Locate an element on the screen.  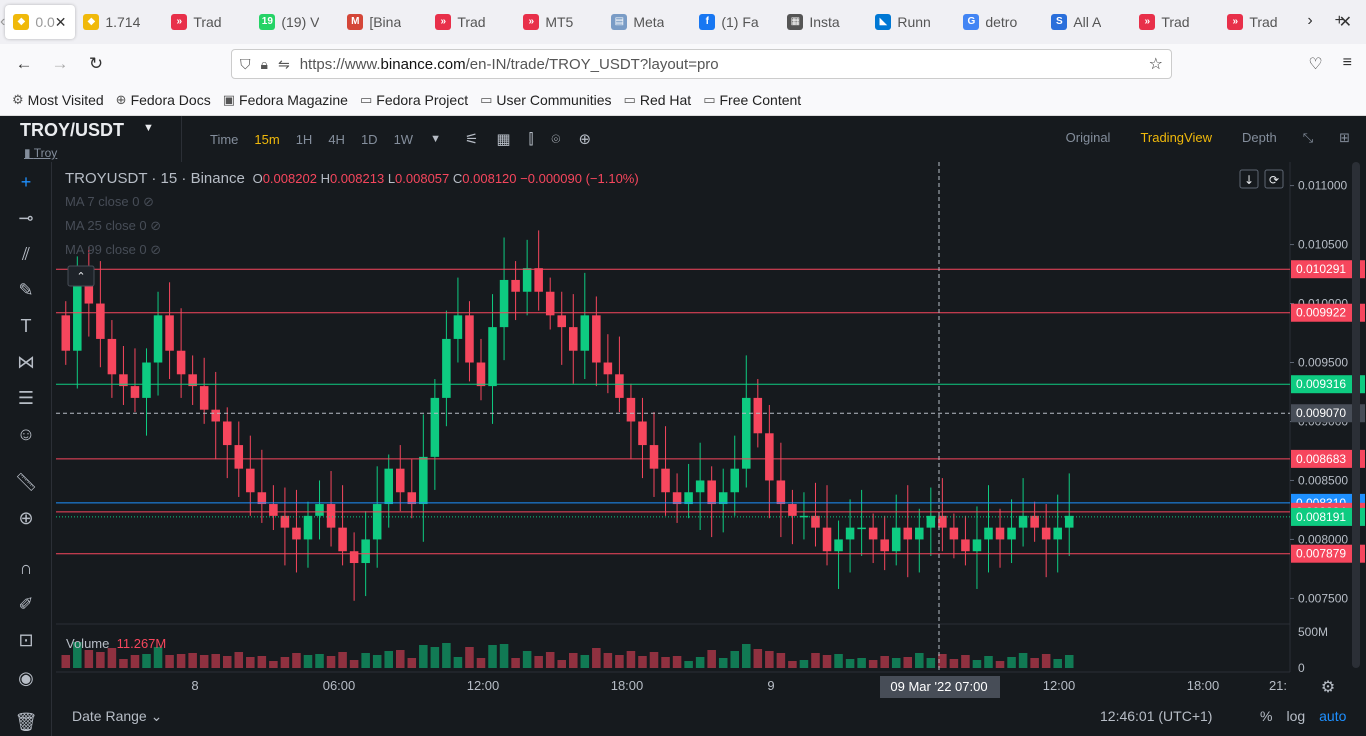
zoom-icon: ⊕ is located at coordinates (26, 518).